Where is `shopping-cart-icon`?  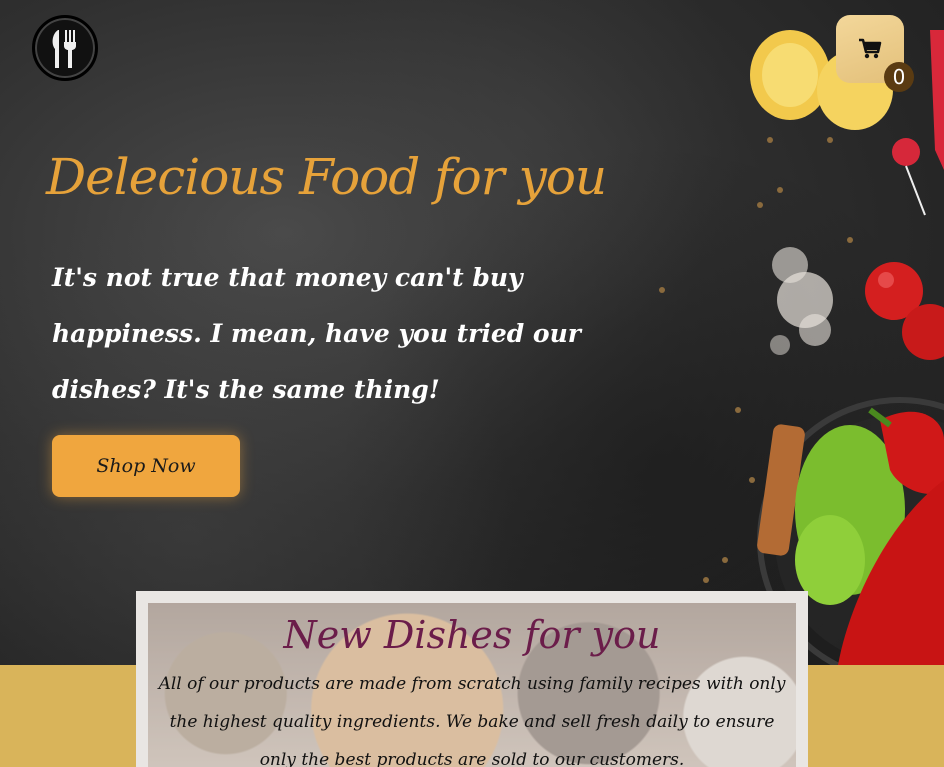
shopping-cart-icon is located at coordinates (870, 48).